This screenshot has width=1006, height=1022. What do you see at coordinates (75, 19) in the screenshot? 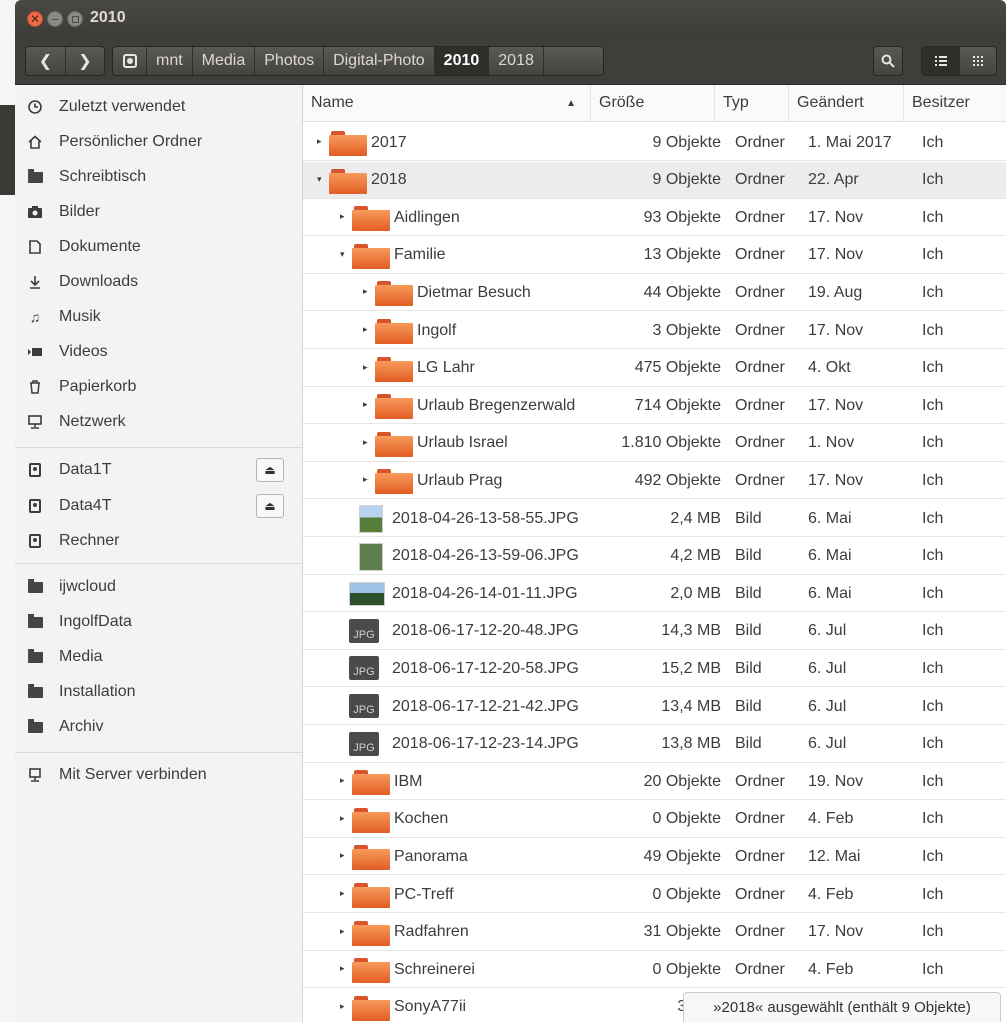
I see `maximize-window-button` at bounding box center [75, 19].